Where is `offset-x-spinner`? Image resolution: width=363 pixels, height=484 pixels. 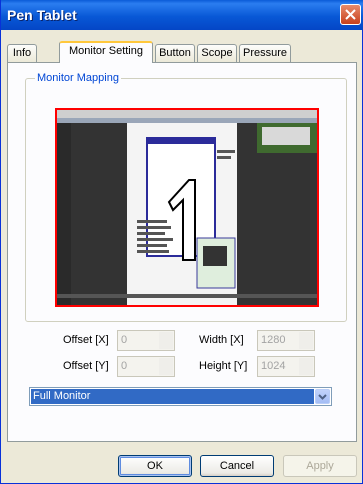 offset-x-spinner is located at coordinates (166, 340).